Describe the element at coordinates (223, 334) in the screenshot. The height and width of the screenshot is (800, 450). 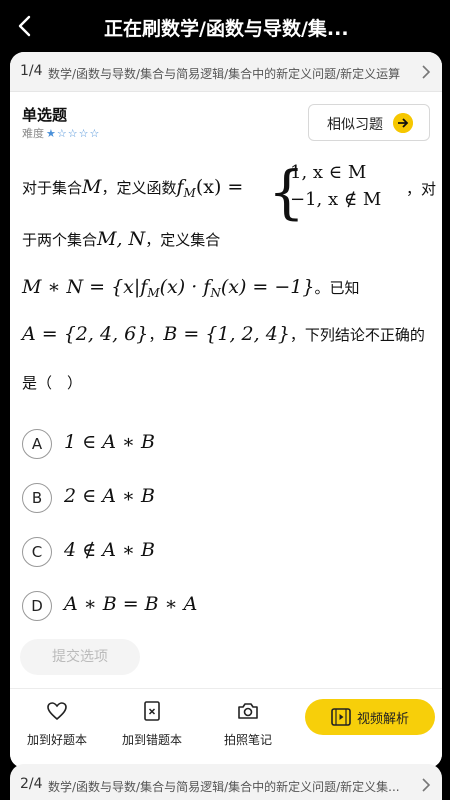
I see `question-line-4: A = {2, 4, 6}，B = {1, 2, 4}，下列结论不正确的` at that location.